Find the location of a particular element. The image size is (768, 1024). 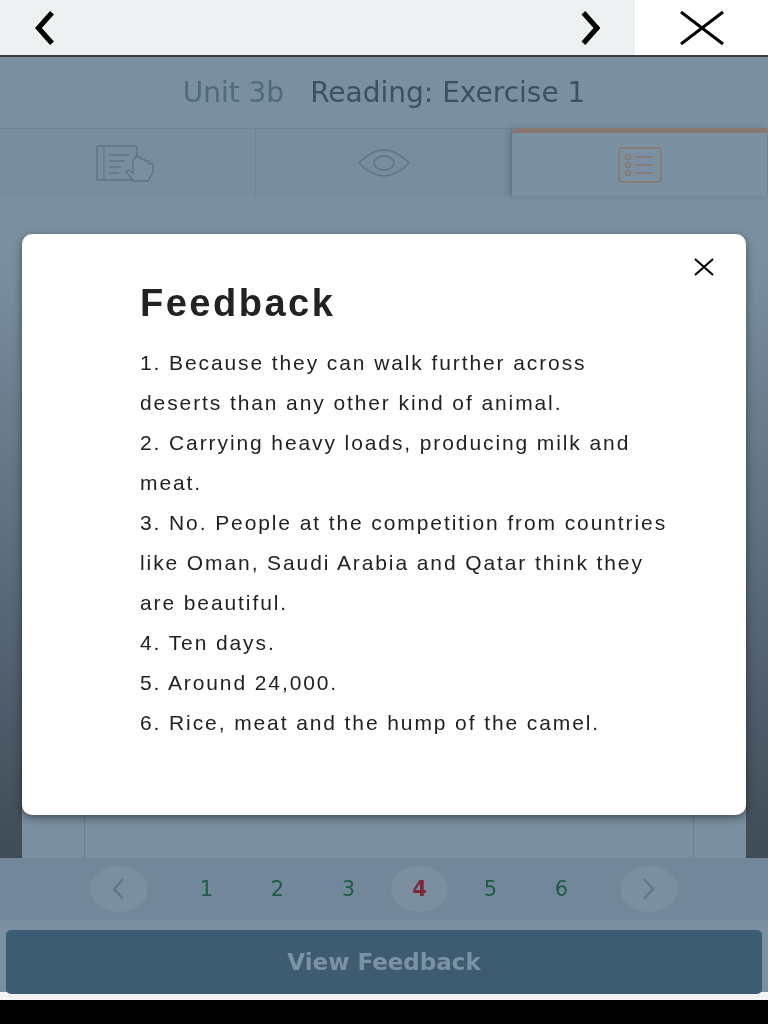

answer-text: 2. Carrying heavy loads, producing milk and meat. is located at coordinates (386, 463).